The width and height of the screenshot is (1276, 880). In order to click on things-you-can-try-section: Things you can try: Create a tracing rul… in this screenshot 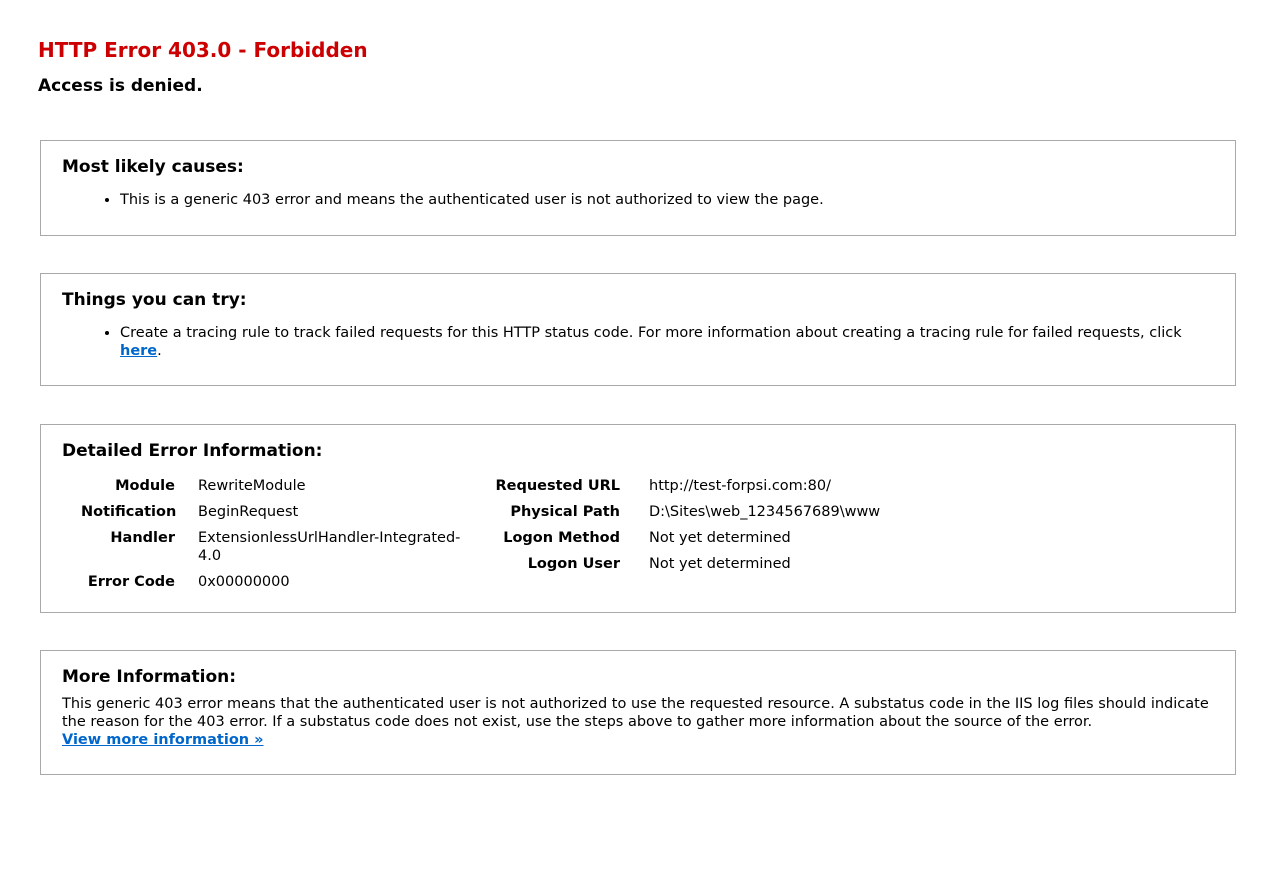, I will do `click(638, 329)`.